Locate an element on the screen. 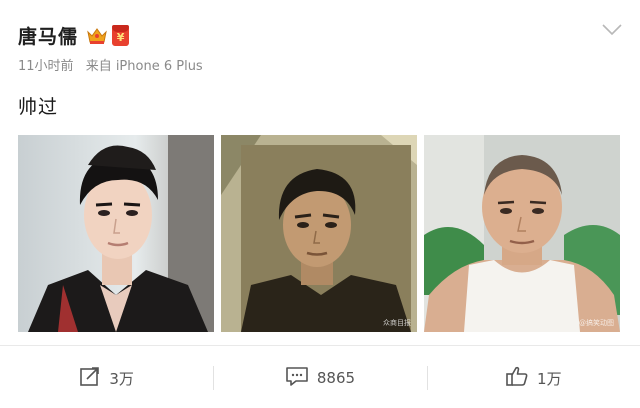 The height and width of the screenshot is (408, 640). comment-count: 8865 is located at coordinates (336, 378).